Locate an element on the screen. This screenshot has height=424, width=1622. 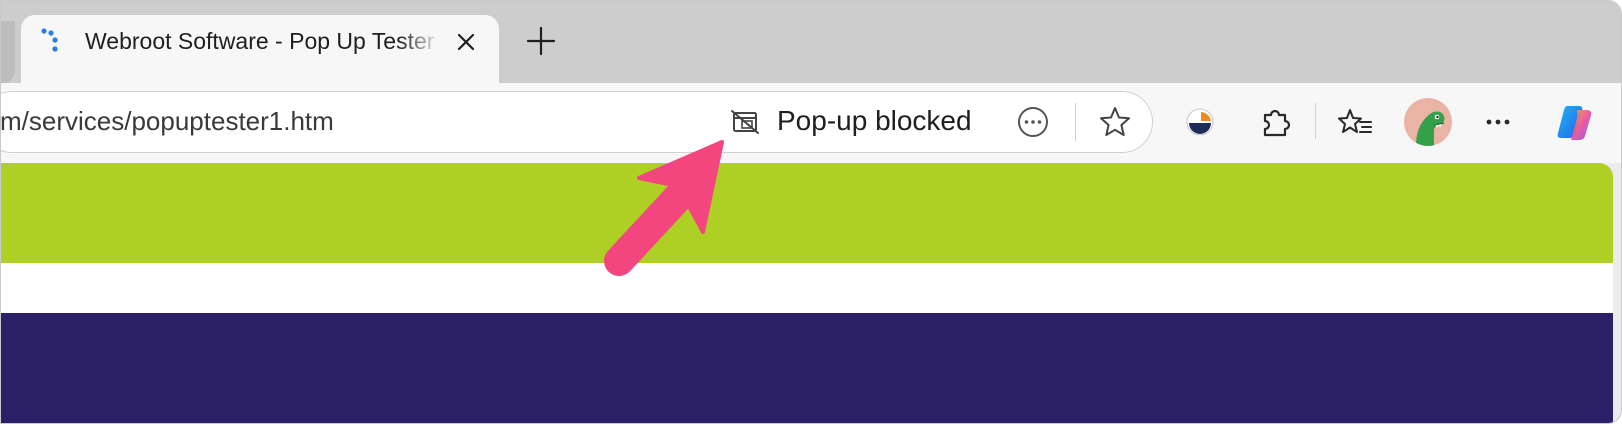
previous-tab-edge is located at coordinates (8, 52).